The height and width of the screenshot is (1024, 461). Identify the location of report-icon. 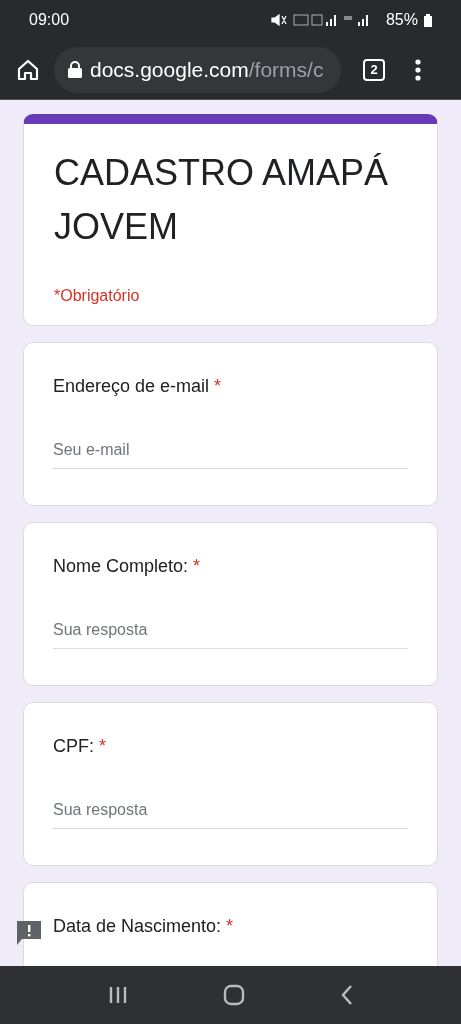
(29, 933).